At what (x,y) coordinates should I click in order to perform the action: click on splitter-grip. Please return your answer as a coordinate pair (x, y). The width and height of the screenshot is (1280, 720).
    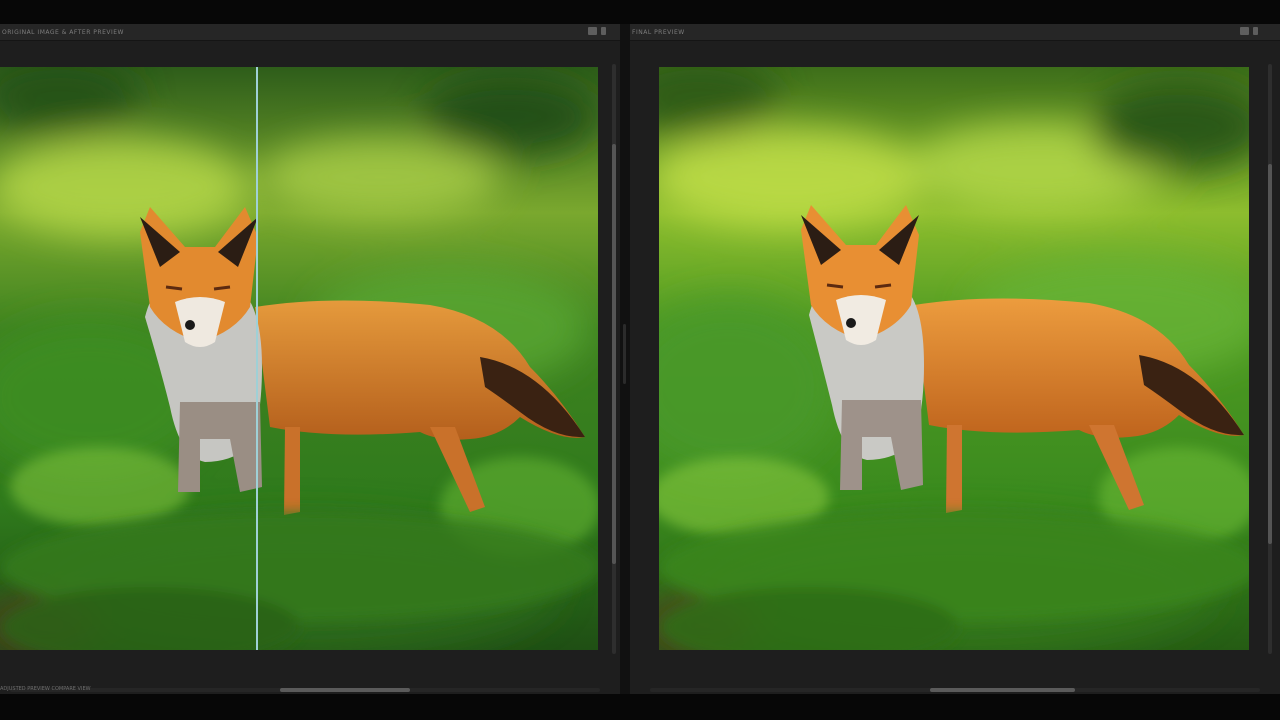
    Looking at the image, I should click on (624, 354).